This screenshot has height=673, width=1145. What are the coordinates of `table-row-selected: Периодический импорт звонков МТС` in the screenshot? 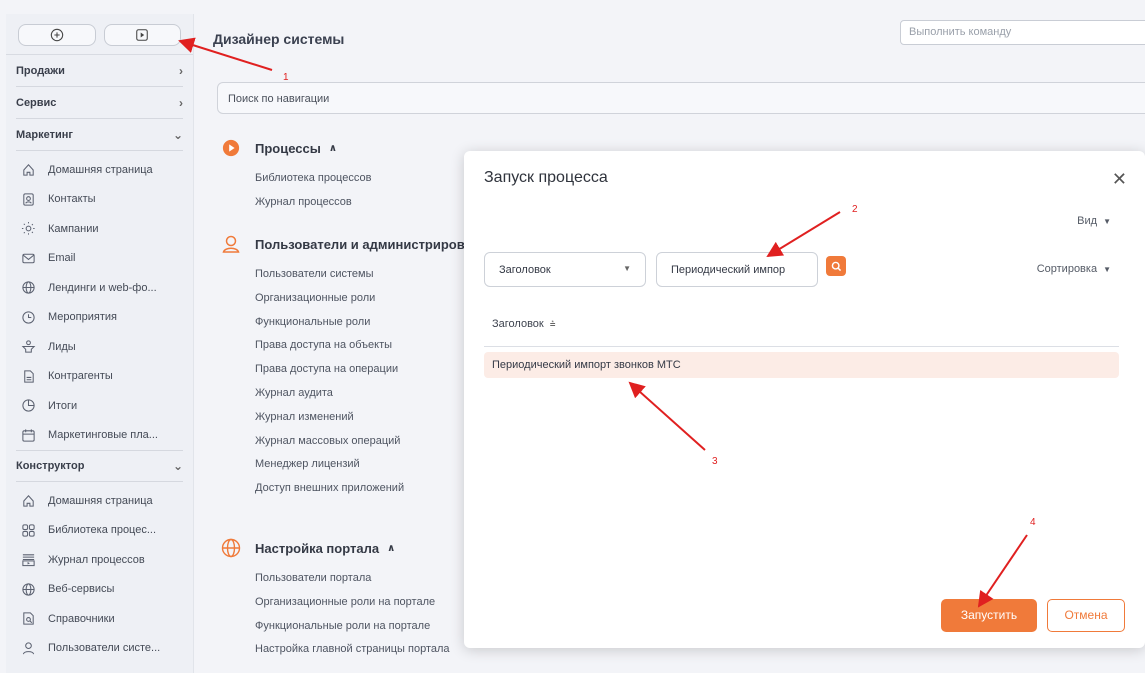 It's located at (801, 365).